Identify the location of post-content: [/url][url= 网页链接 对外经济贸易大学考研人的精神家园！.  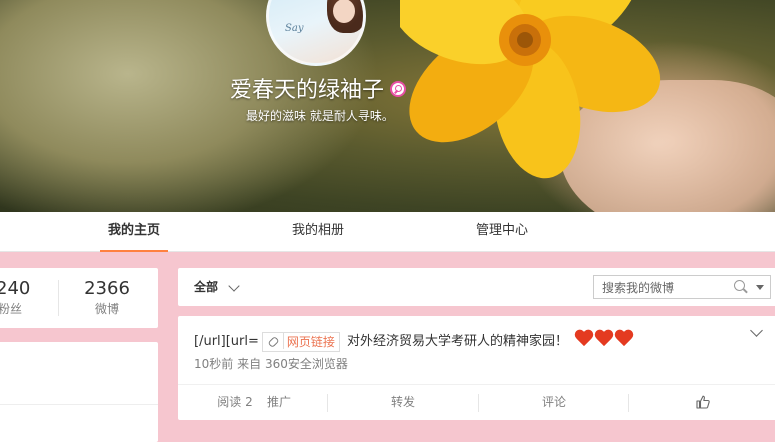
(414, 341).